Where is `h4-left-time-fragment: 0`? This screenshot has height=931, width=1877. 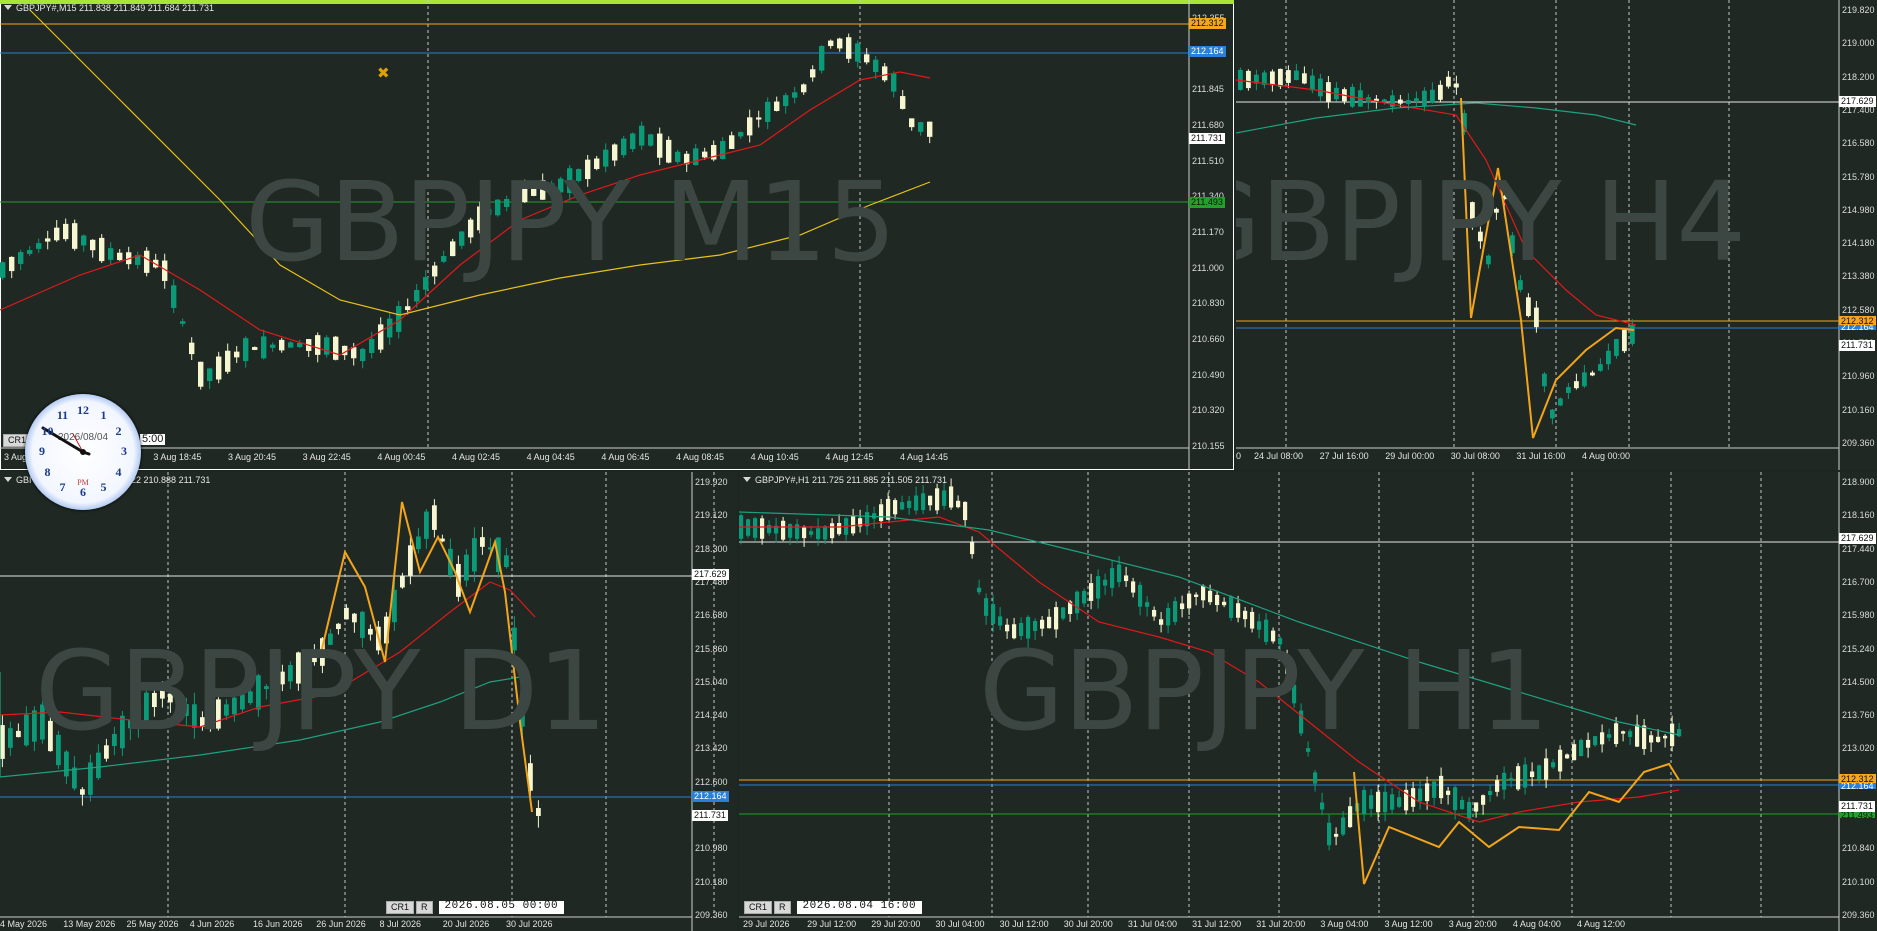
h4-left-time-fragment: 0 is located at coordinates (1239, 456).